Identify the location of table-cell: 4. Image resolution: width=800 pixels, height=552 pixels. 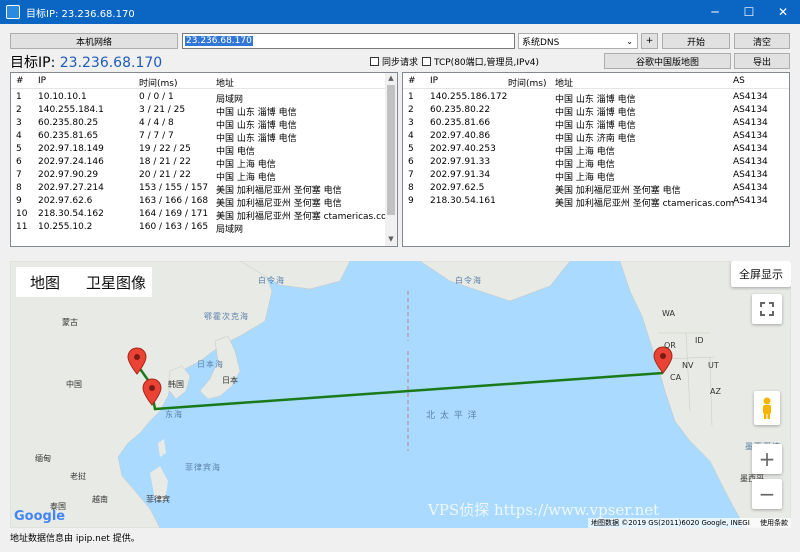
(411, 136).